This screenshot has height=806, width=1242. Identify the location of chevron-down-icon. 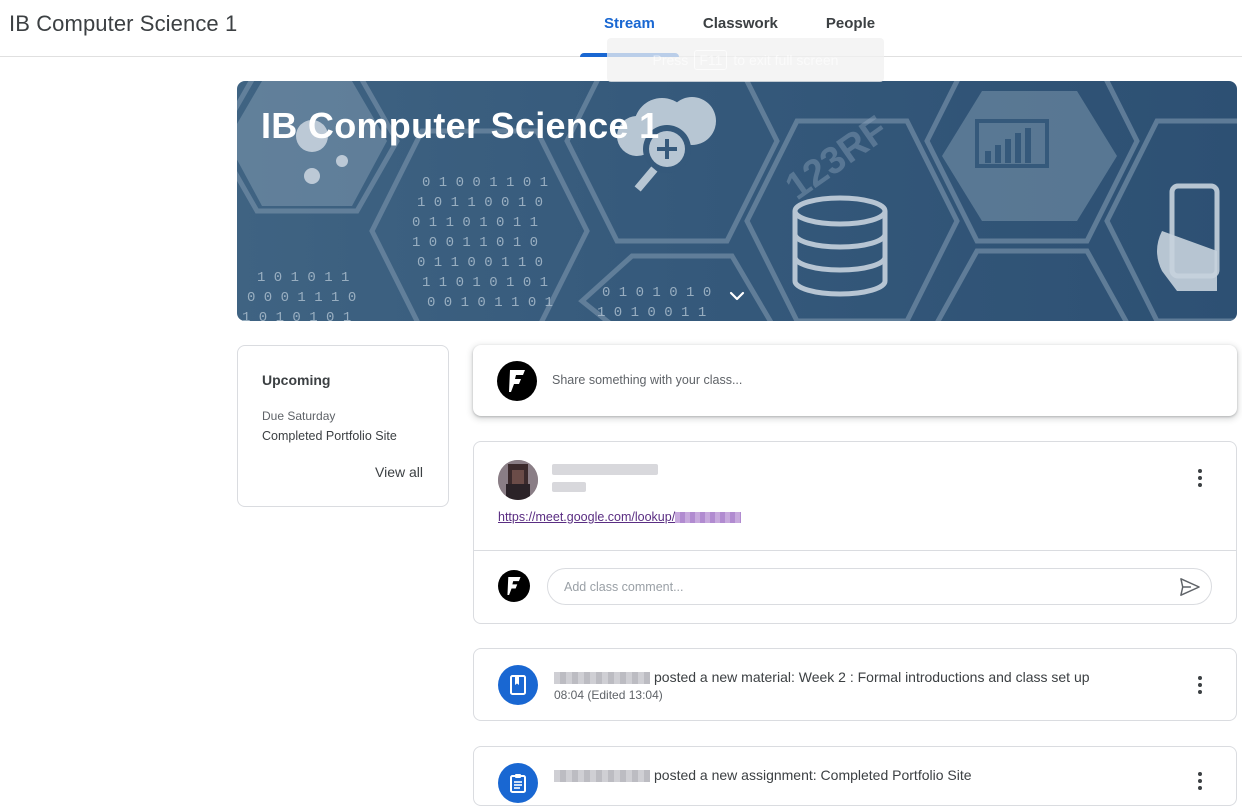
(737, 296).